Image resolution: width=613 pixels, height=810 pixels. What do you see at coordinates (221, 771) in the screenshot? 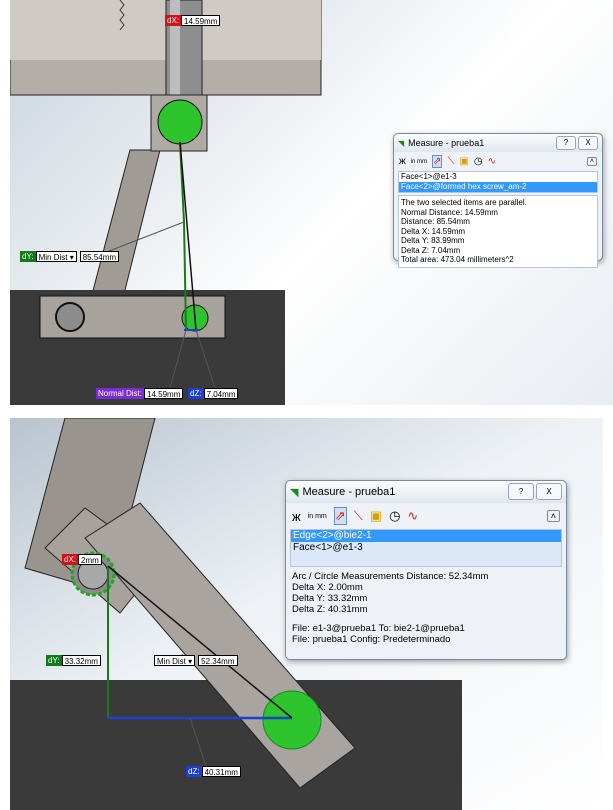
I see `dz-value: 40.31mm` at bounding box center [221, 771].